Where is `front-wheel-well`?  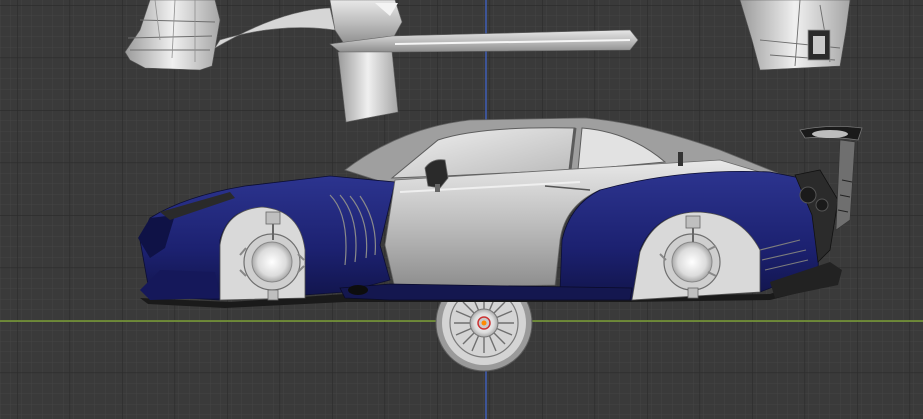
front-wheel-well is located at coordinates (262, 253).